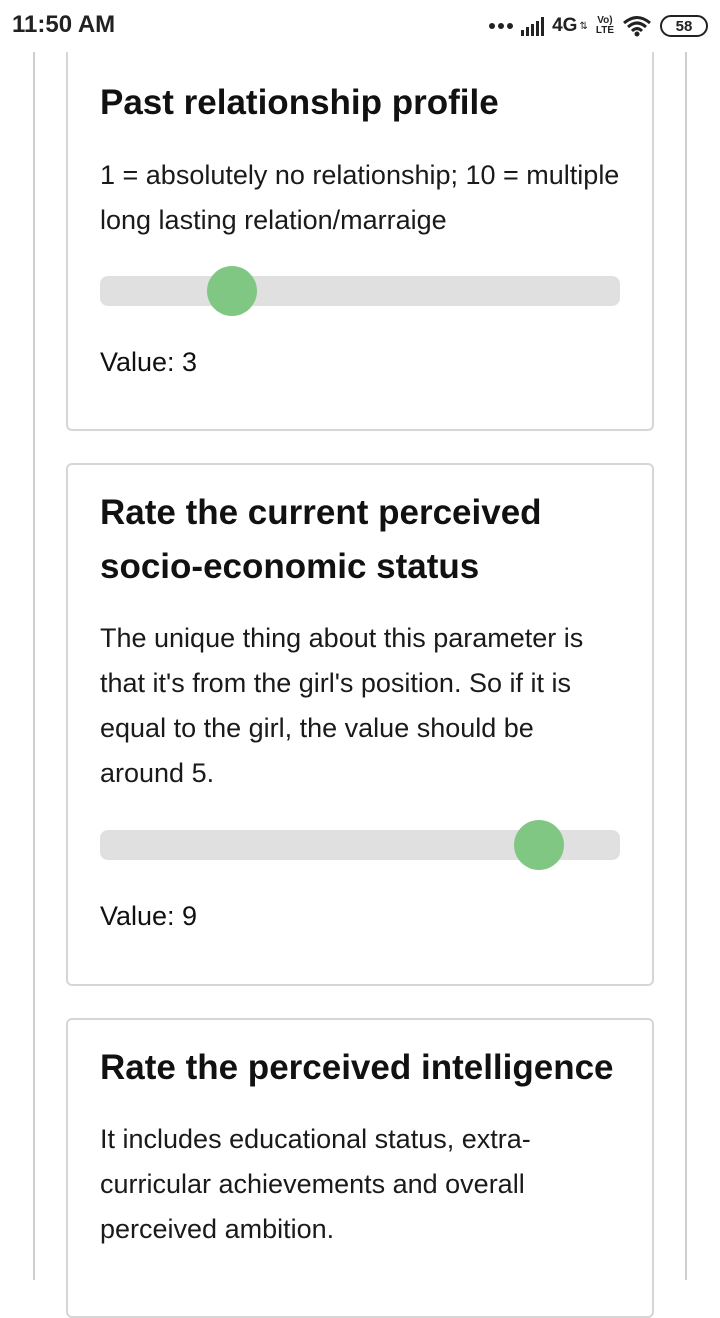 The width and height of the screenshot is (720, 1318). I want to click on card-title: Past relationship profile, so click(299, 102).